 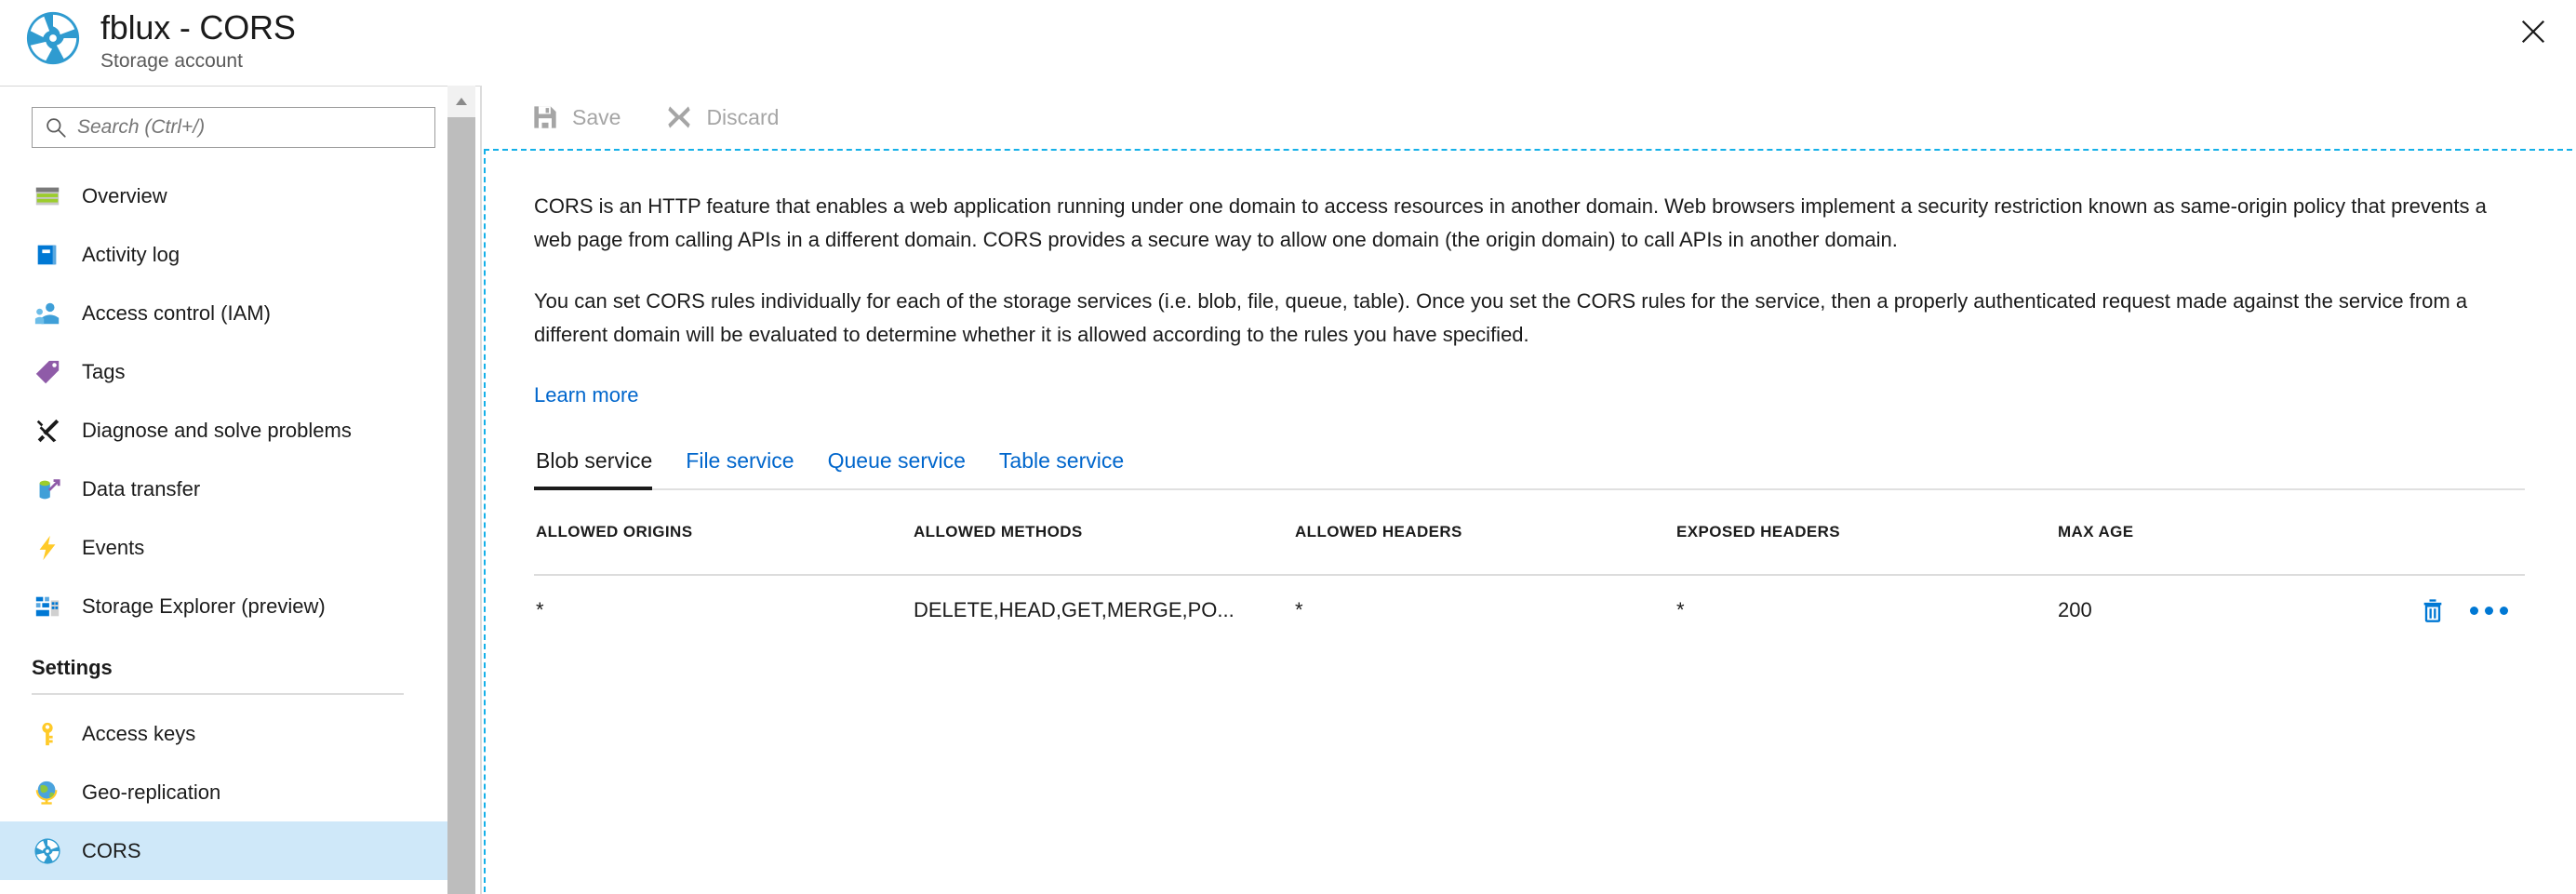 I want to click on sidebar-item-label: Data transfer, so click(x=141, y=488).